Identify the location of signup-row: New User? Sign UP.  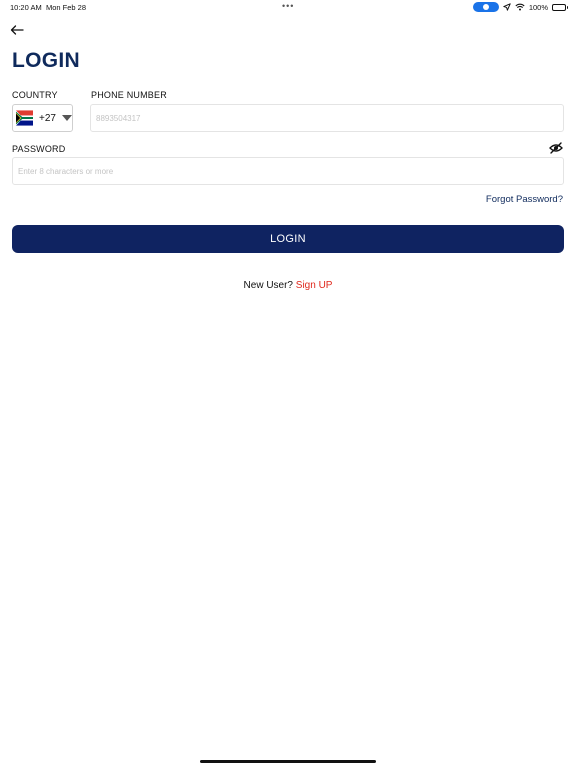
(288, 285).